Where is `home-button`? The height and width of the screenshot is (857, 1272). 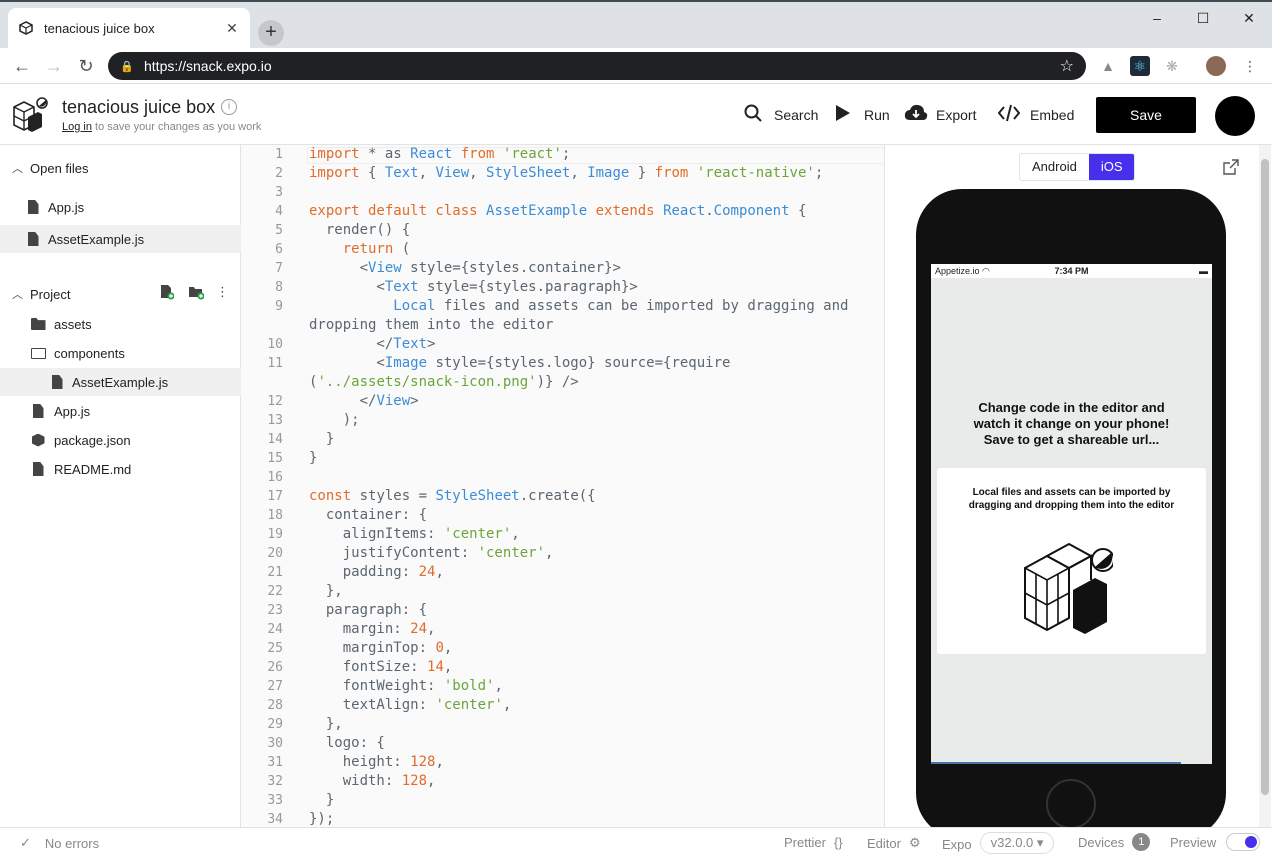 home-button is located at coordinates (1071, 804).